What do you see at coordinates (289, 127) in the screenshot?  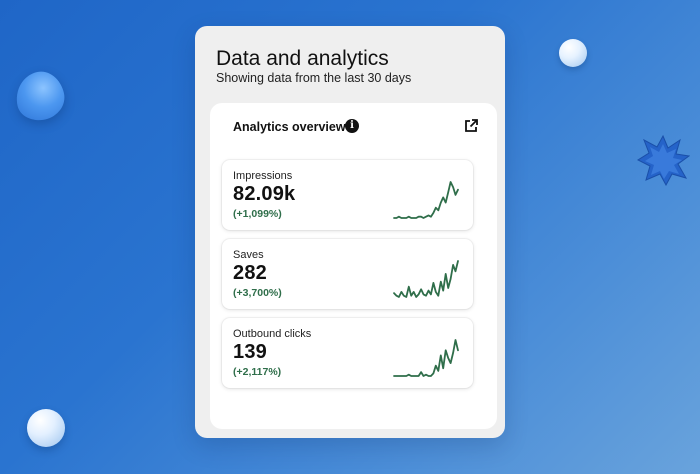 I see `overview-title: Analytics overview` at bounding box center [289, 127].